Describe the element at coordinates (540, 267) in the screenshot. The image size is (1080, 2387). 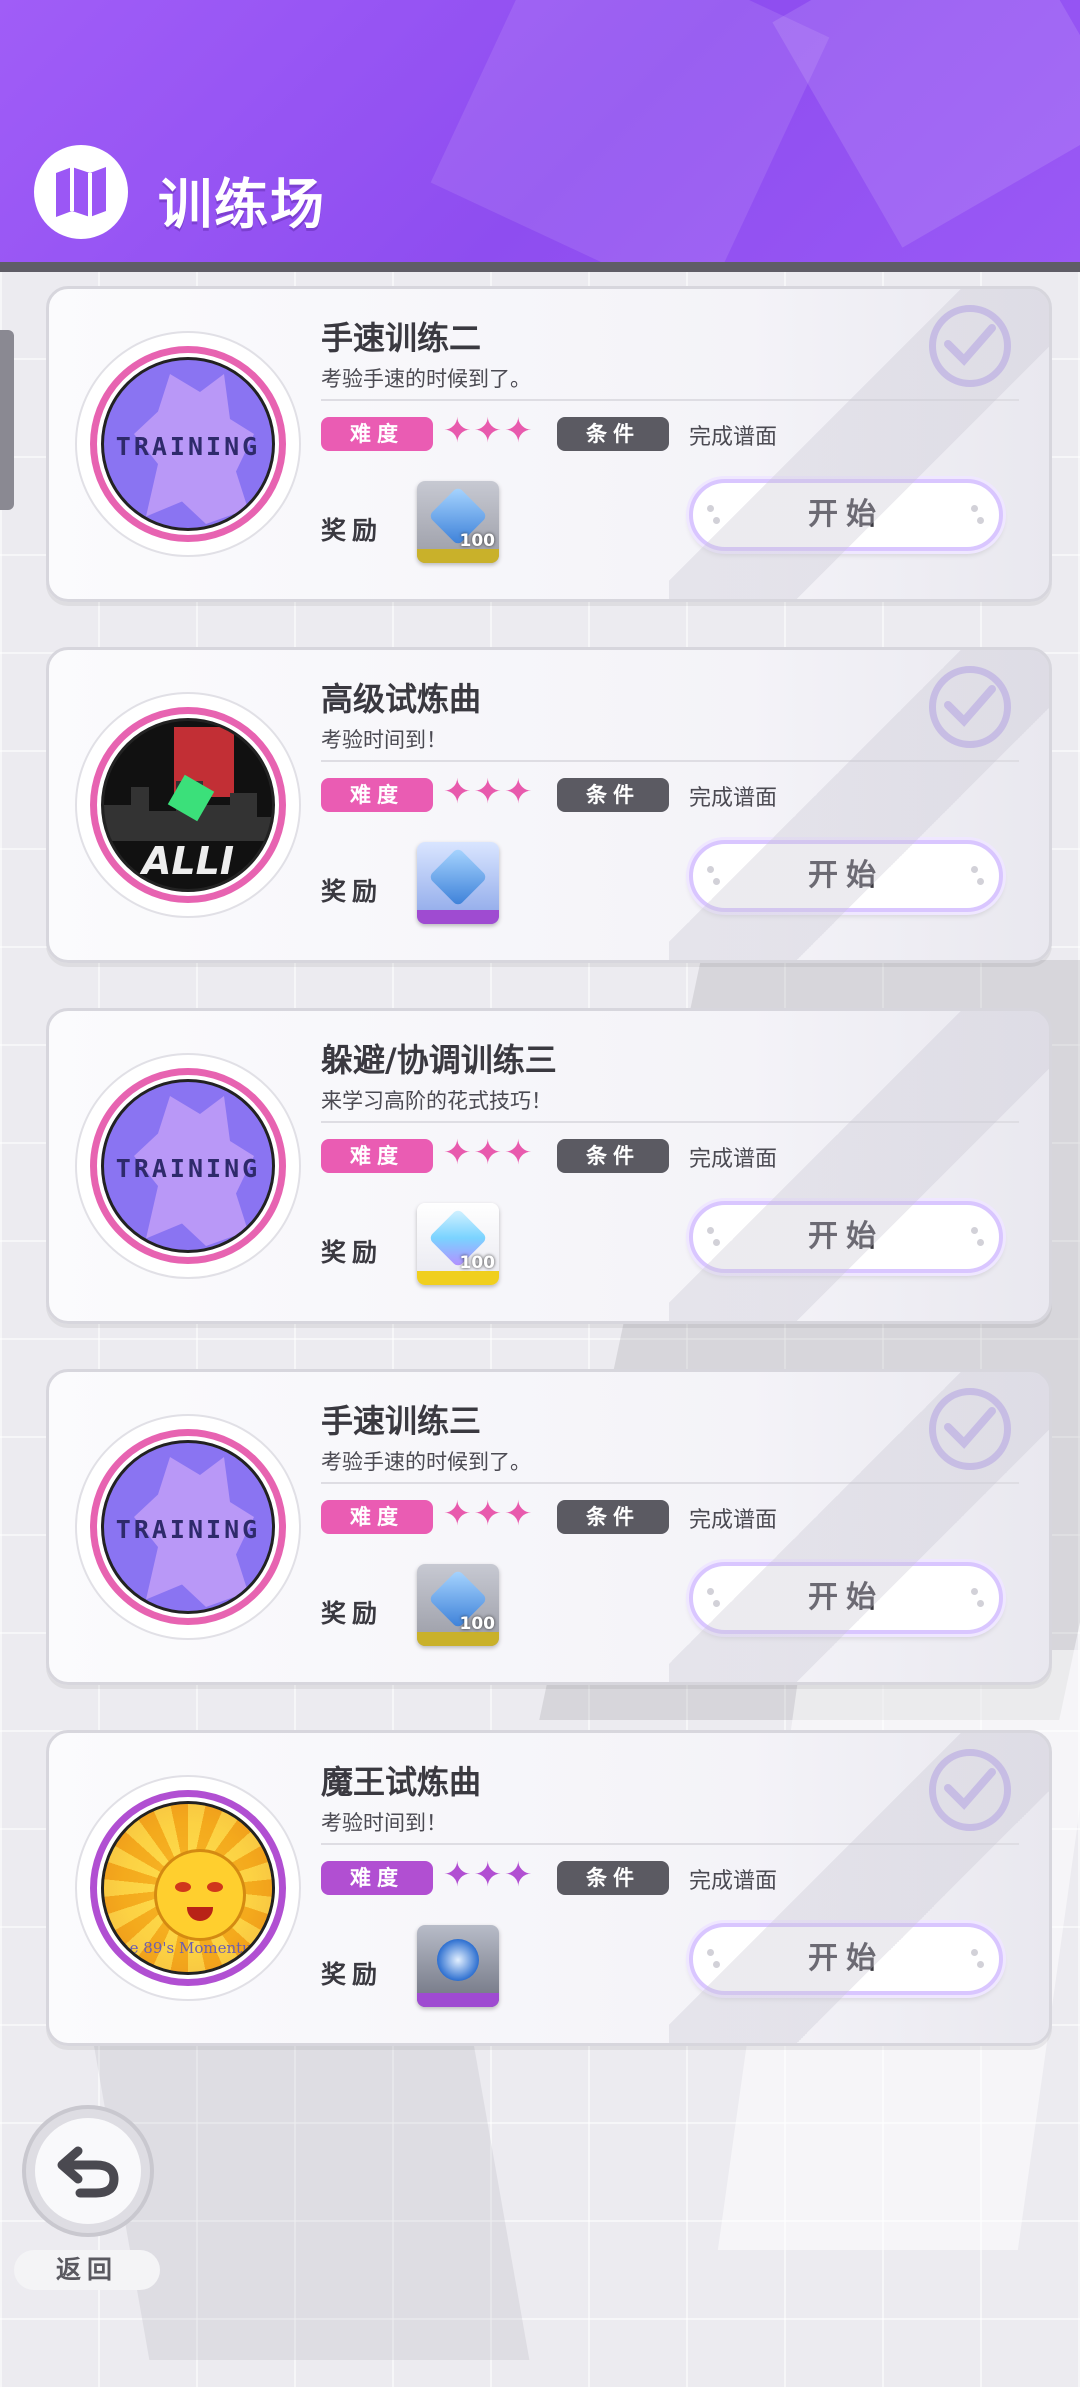
I see `header-divider` at that location.